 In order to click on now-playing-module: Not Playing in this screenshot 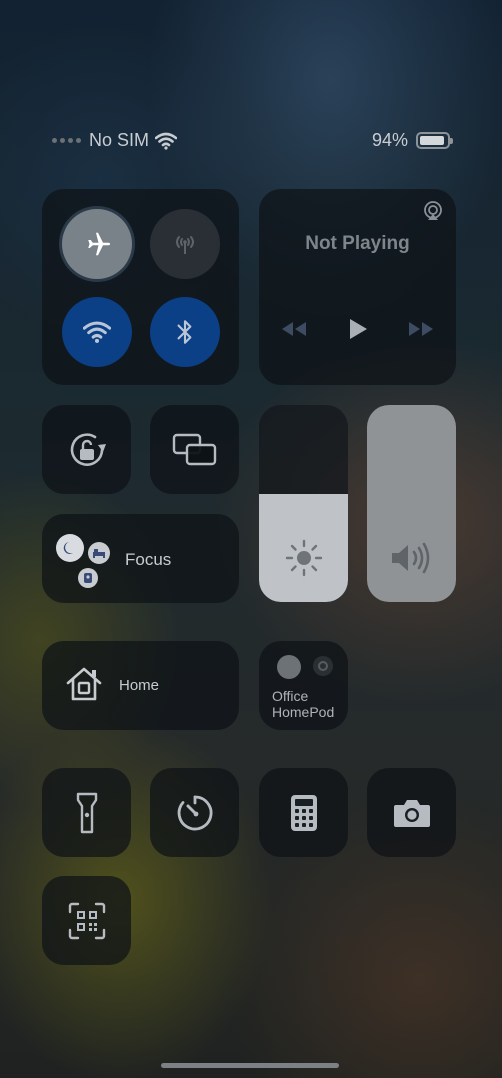, I will do `click(357, 287)`.